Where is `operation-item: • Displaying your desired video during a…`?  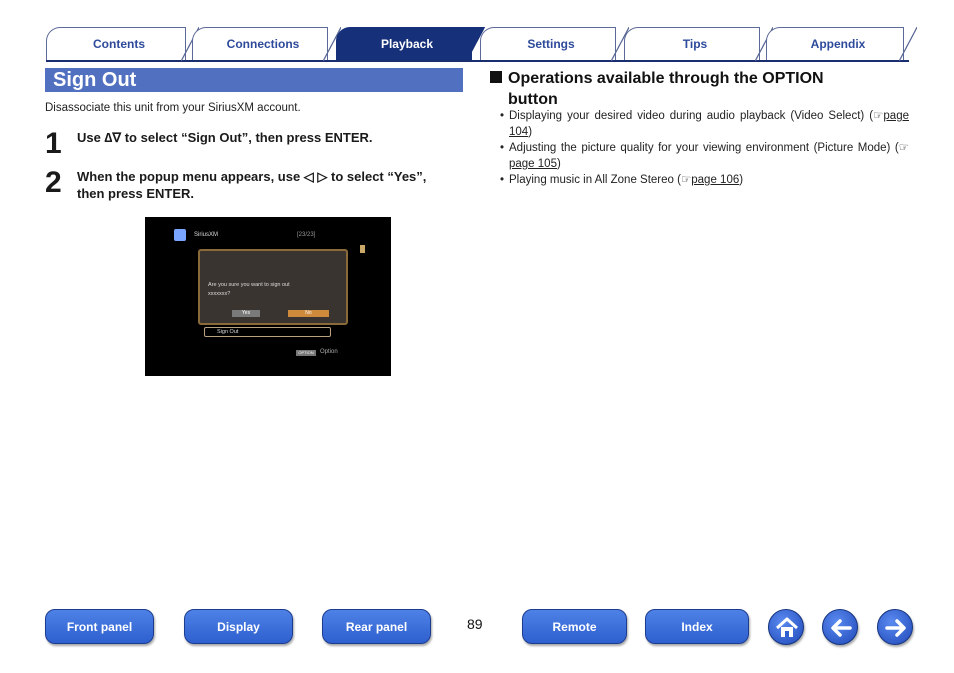
operation-item: • Displaying your desired video during a… is located at coordinates (704, 124).